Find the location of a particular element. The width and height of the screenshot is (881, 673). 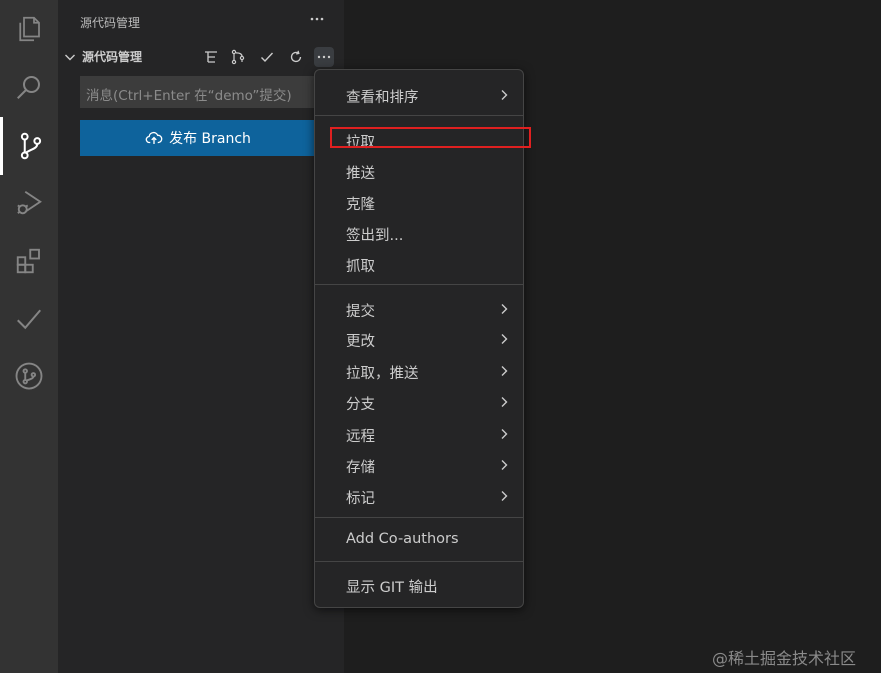

explorer-icon is located at coordinates (29, 29).